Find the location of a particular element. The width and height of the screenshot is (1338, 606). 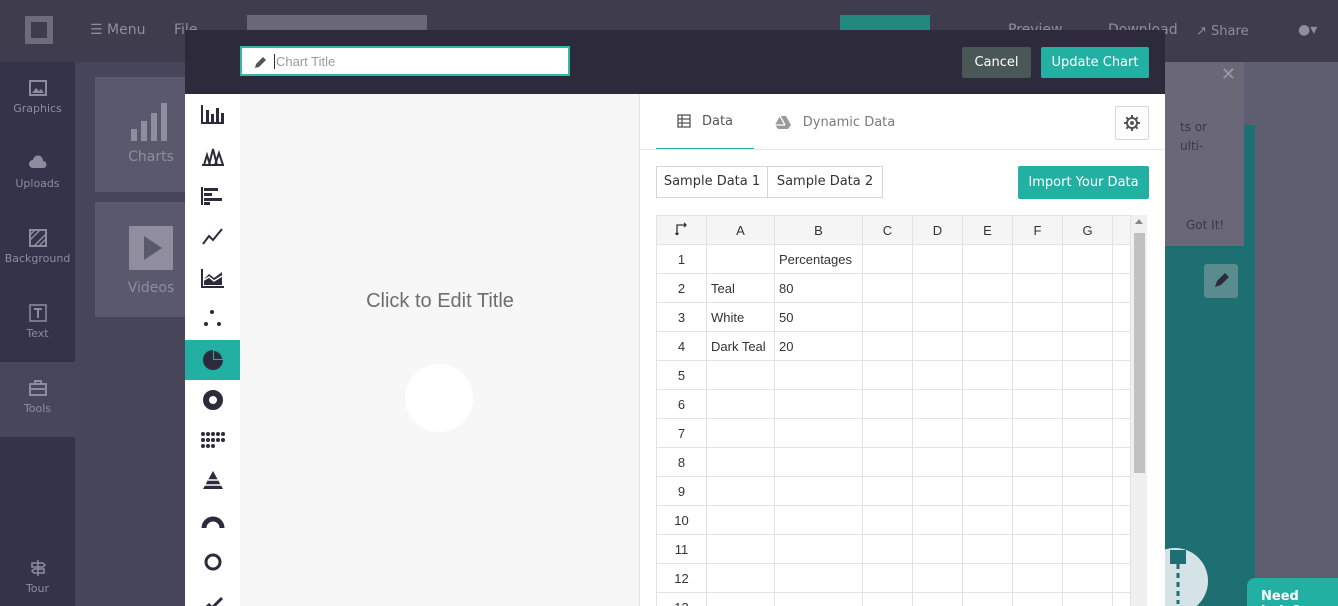

got-it-button: Got It! is located at coordinates (1205, 225).